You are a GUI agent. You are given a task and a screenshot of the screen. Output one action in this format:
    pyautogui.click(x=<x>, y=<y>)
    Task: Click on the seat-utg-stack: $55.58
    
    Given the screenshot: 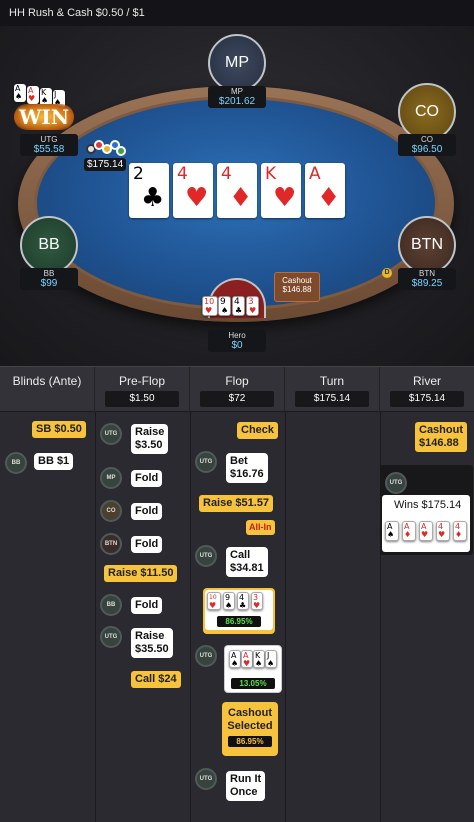 What is the action you would take?
    pyautogui.click(x=49, y=149)
    